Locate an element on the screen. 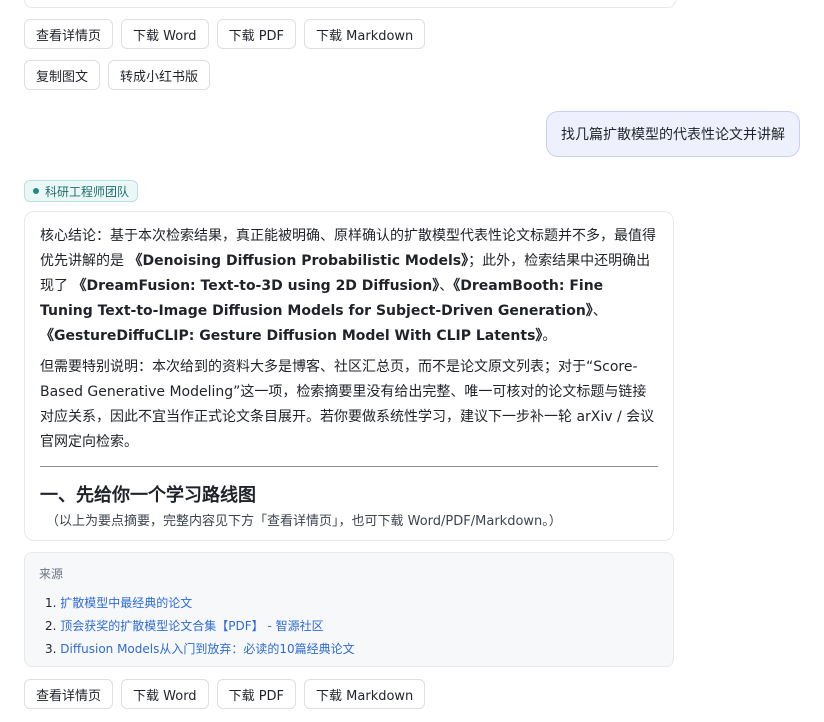  source-link: Diffusion Models从入门到放弃：必读的10篇经典论文 is located at coordinates (207, 649).